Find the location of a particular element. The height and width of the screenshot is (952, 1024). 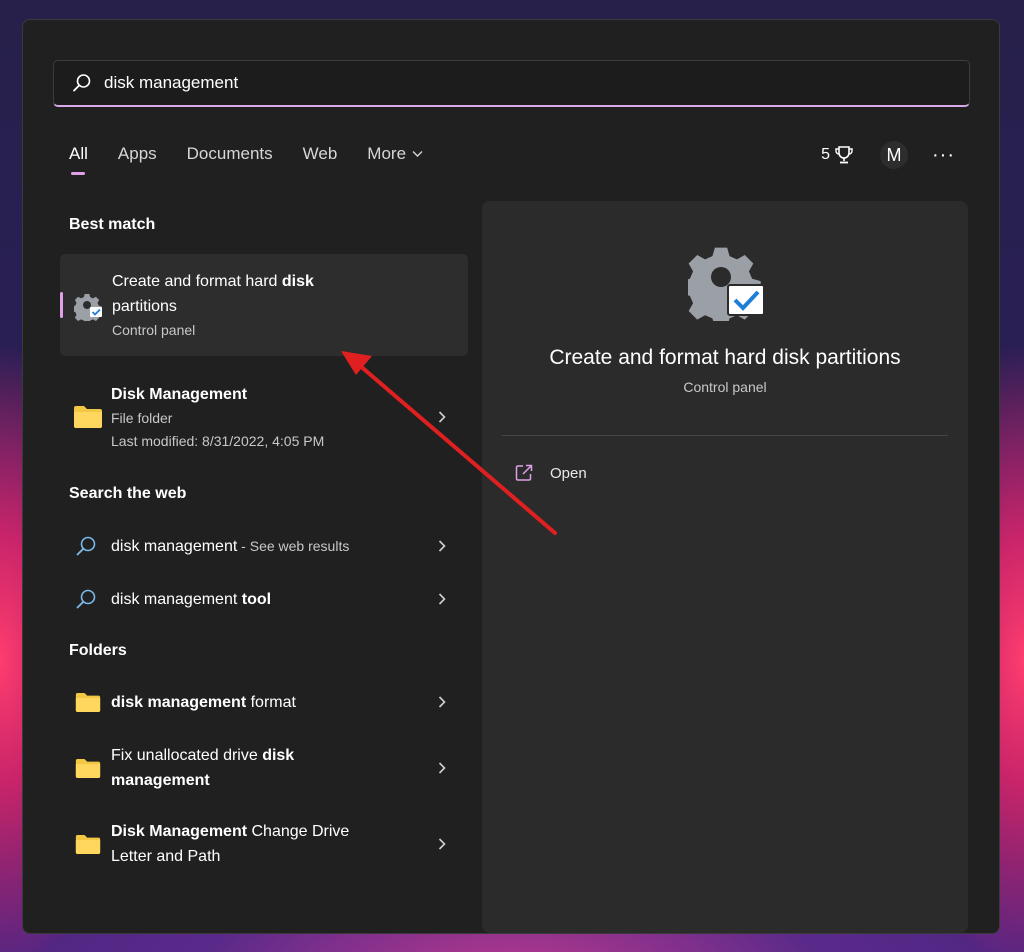

search-input is located at coordinates (514, 83).